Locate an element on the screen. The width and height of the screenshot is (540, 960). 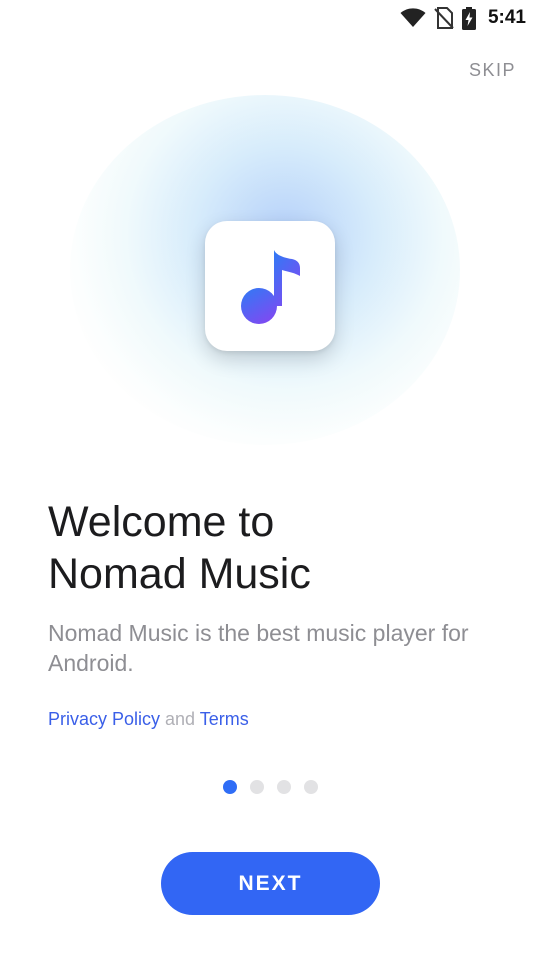
next-button: NEXT is located at coordinates (270, 883).